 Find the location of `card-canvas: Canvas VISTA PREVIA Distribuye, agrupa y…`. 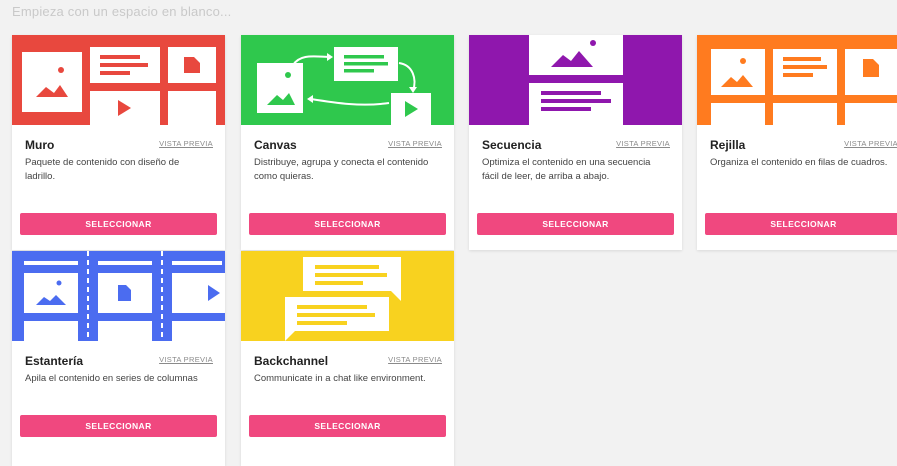

card-canvas: Canvas VISTA PREVIA Distribuye, agrupa y… is located at coordinates (347, 142).